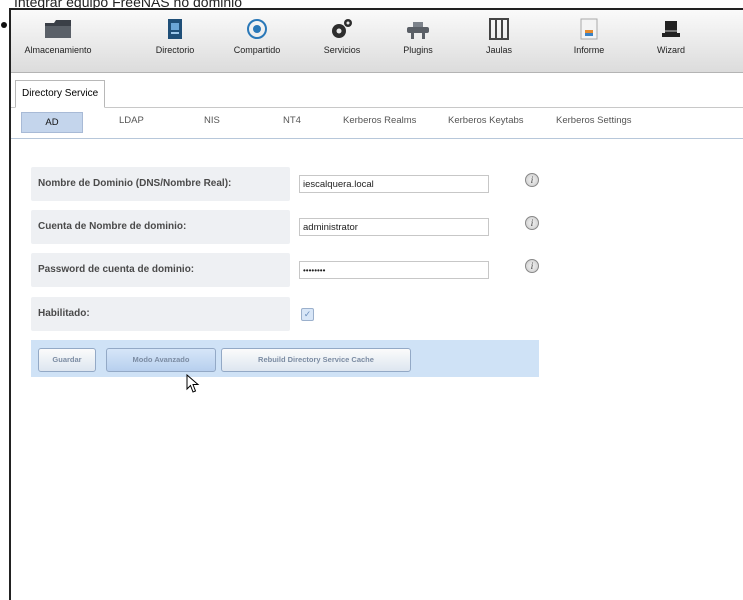  I want to click on toolbar-label-report: Informe, so click(589, 50).